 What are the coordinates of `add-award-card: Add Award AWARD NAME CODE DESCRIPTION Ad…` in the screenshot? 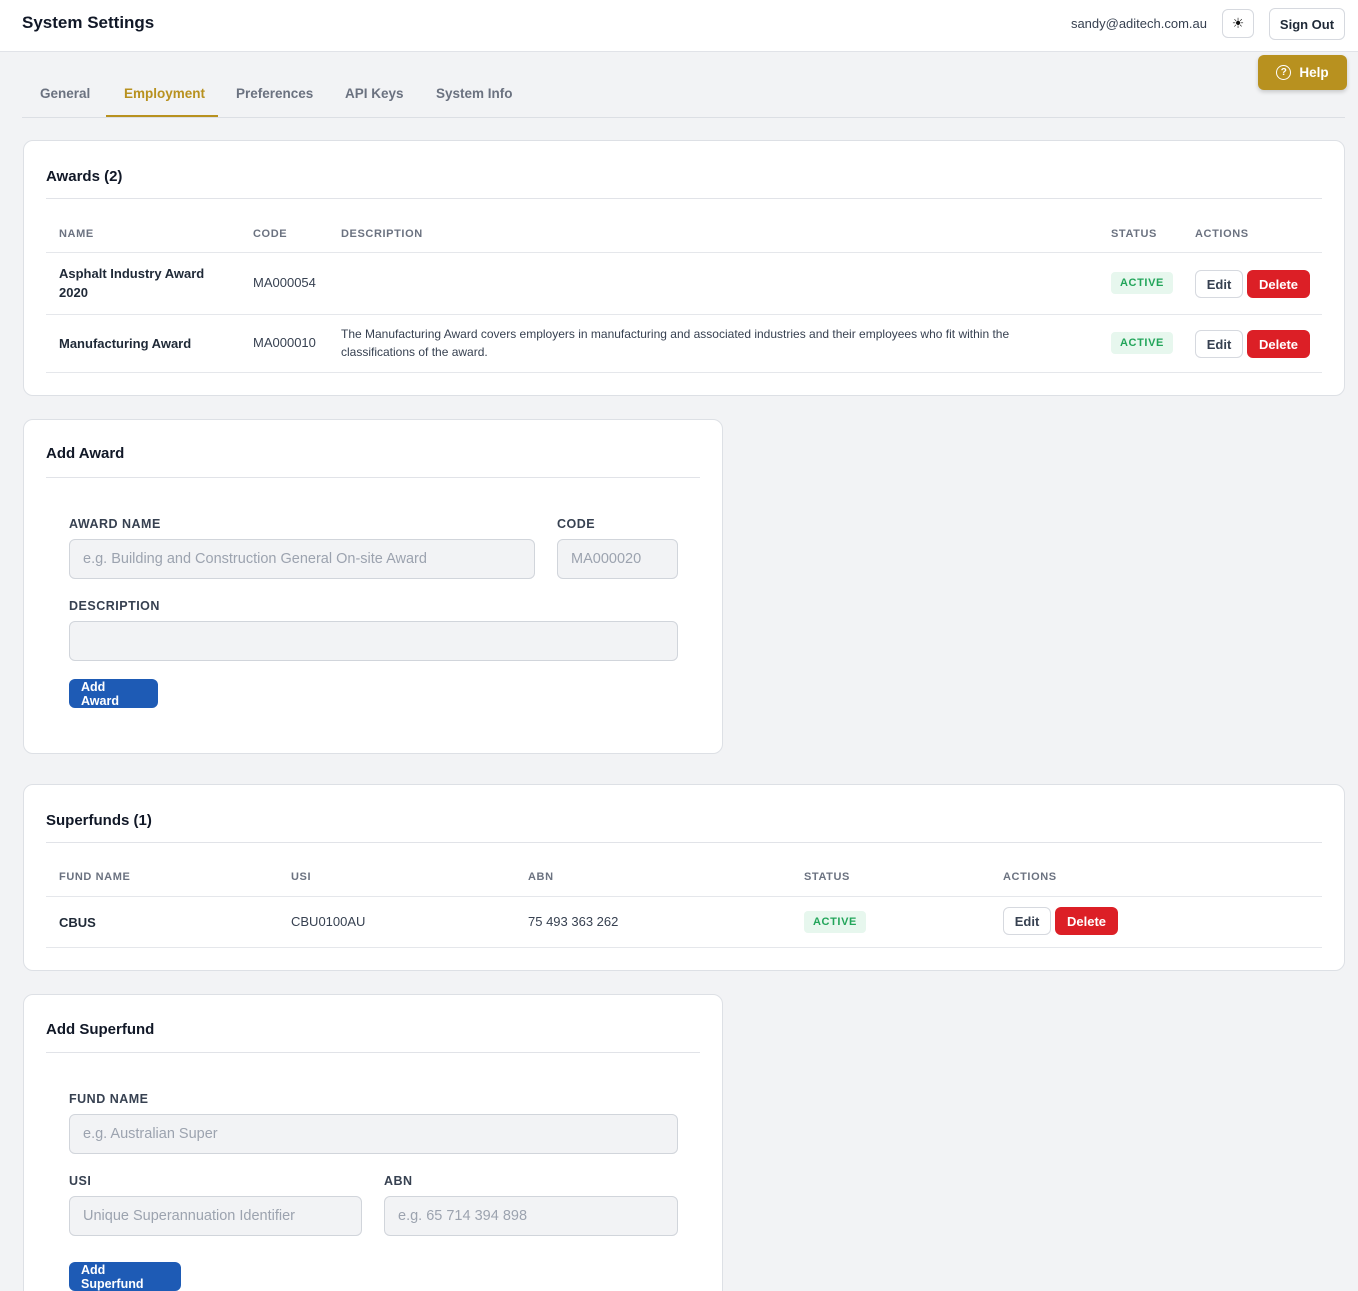 It's located at (373, 586).